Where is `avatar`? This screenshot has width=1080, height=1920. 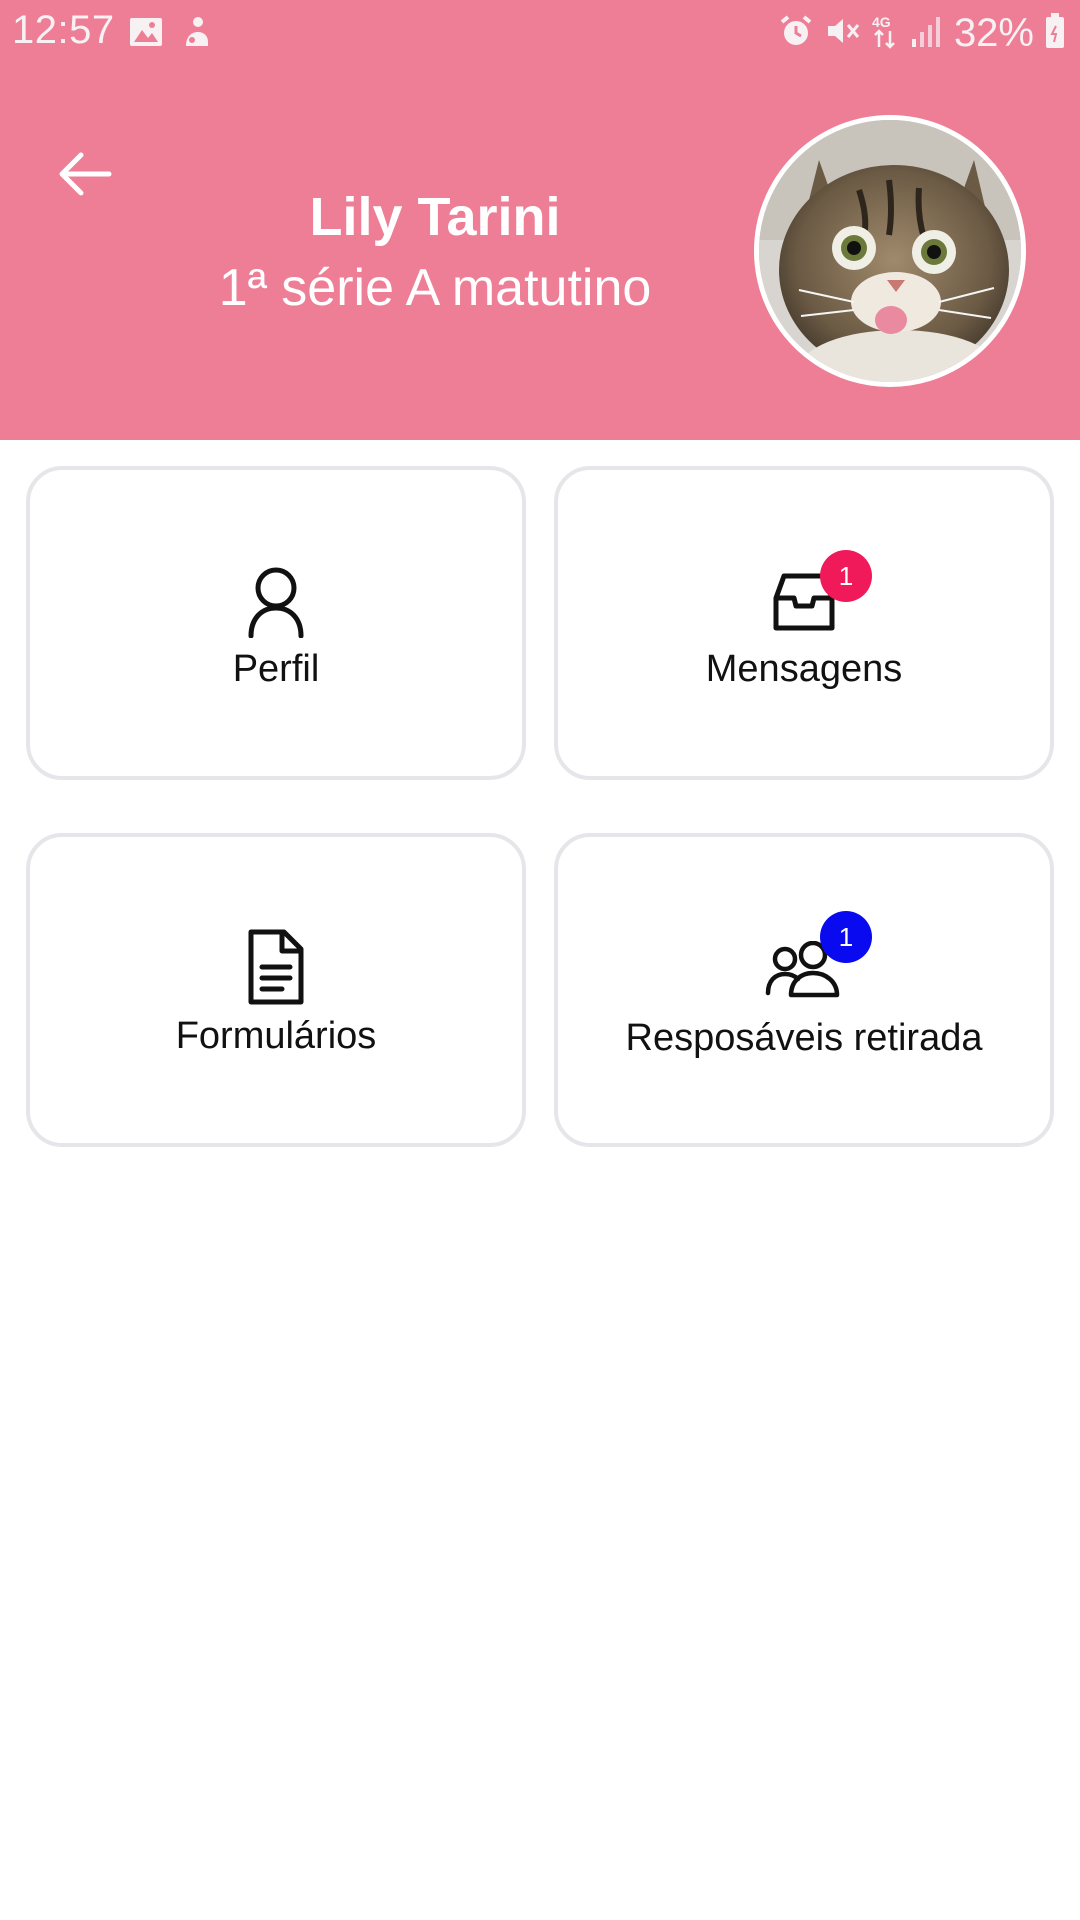 avatar is located at coordinates (890, 251).